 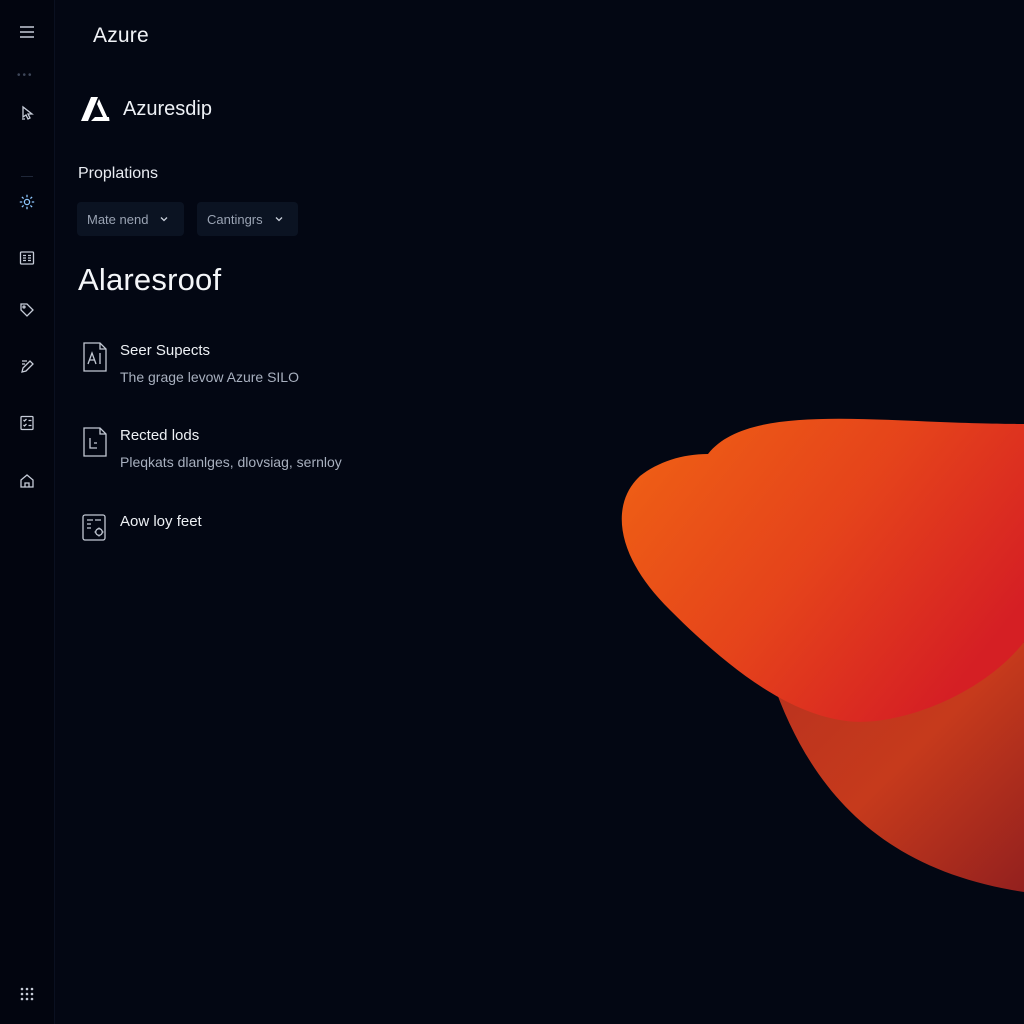 I want to click on list-item-title: Aow loy feet, so click(x=161, y=521).